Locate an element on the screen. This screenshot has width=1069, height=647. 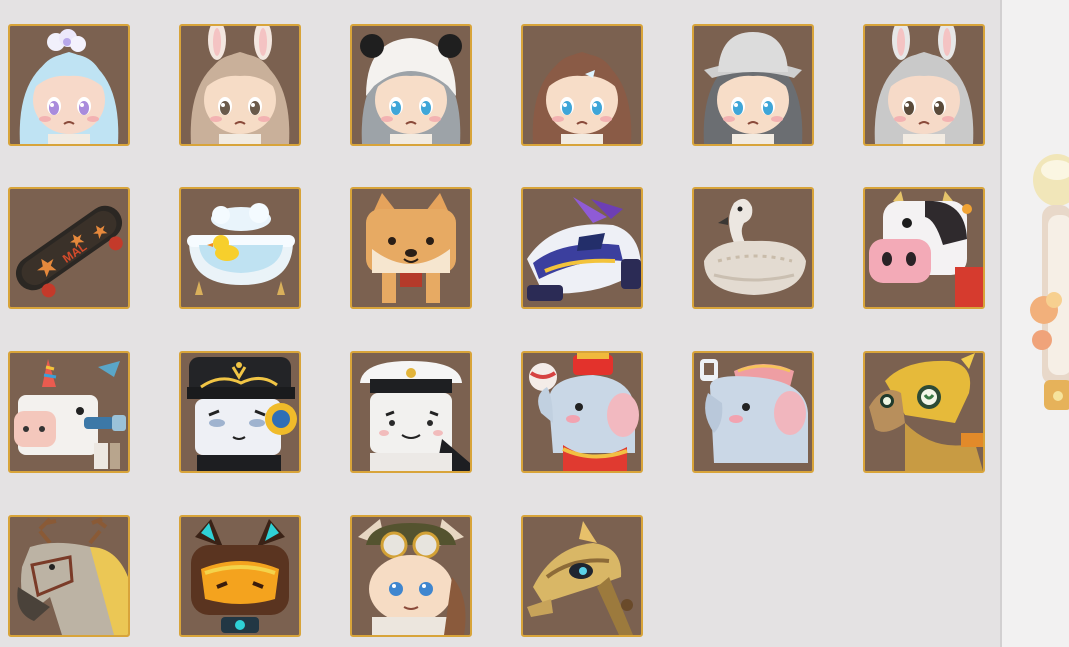
character-preview-panel is located at coordinates (1035, 323).